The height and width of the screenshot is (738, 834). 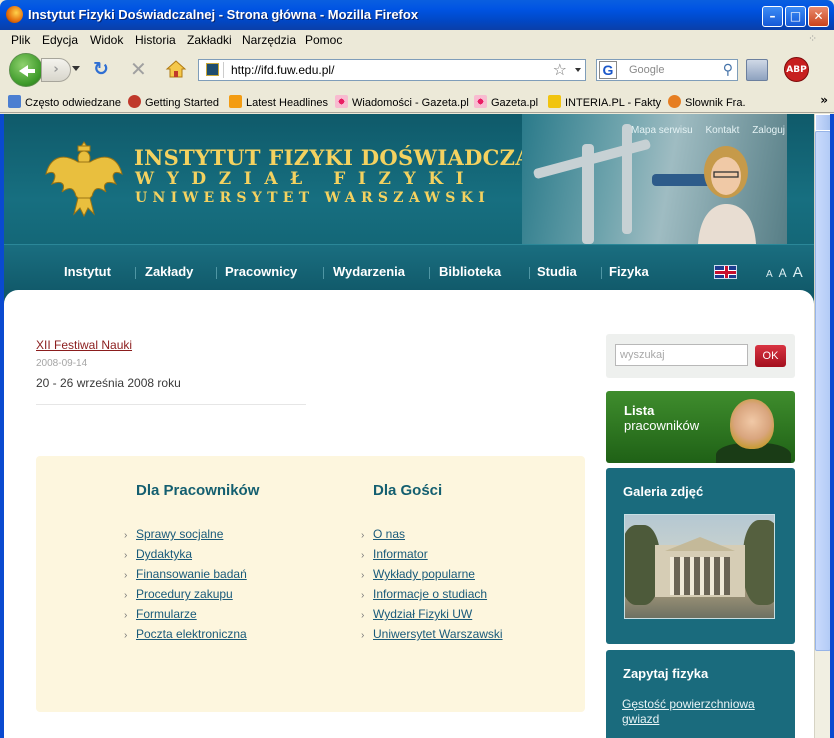 I want to click on guest-link: Informator, so click(x=400, y=554).